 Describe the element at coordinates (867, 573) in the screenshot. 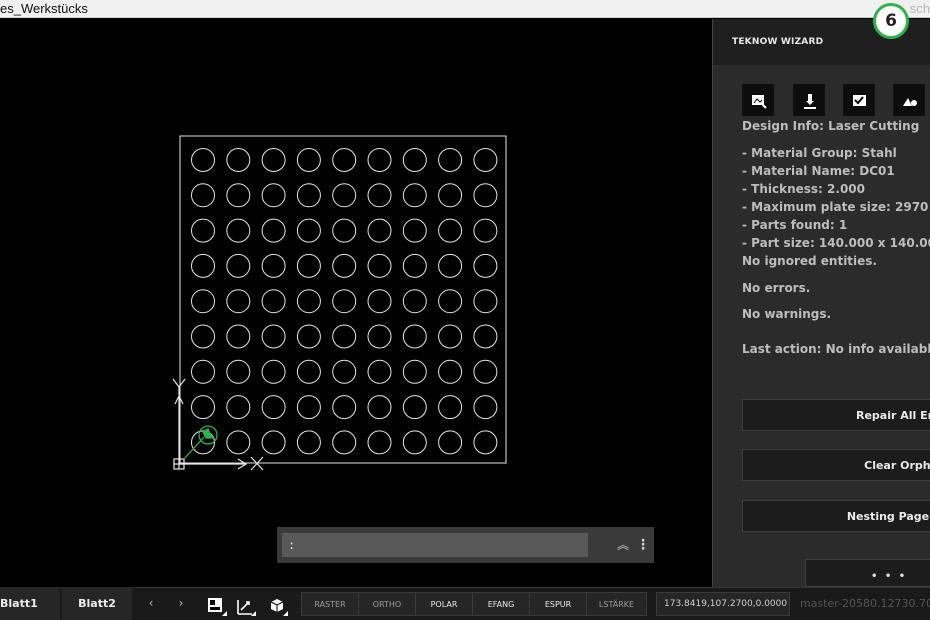

I see `panel-more-button` at that location.